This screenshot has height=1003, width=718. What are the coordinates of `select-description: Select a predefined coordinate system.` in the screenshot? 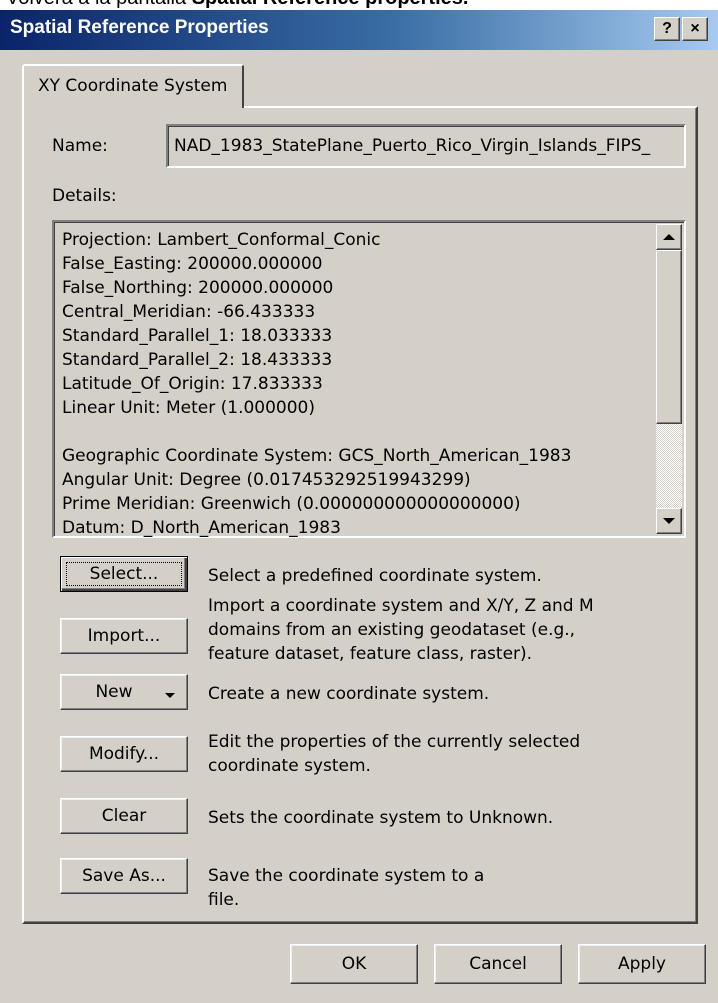 It's located at (375, 576).